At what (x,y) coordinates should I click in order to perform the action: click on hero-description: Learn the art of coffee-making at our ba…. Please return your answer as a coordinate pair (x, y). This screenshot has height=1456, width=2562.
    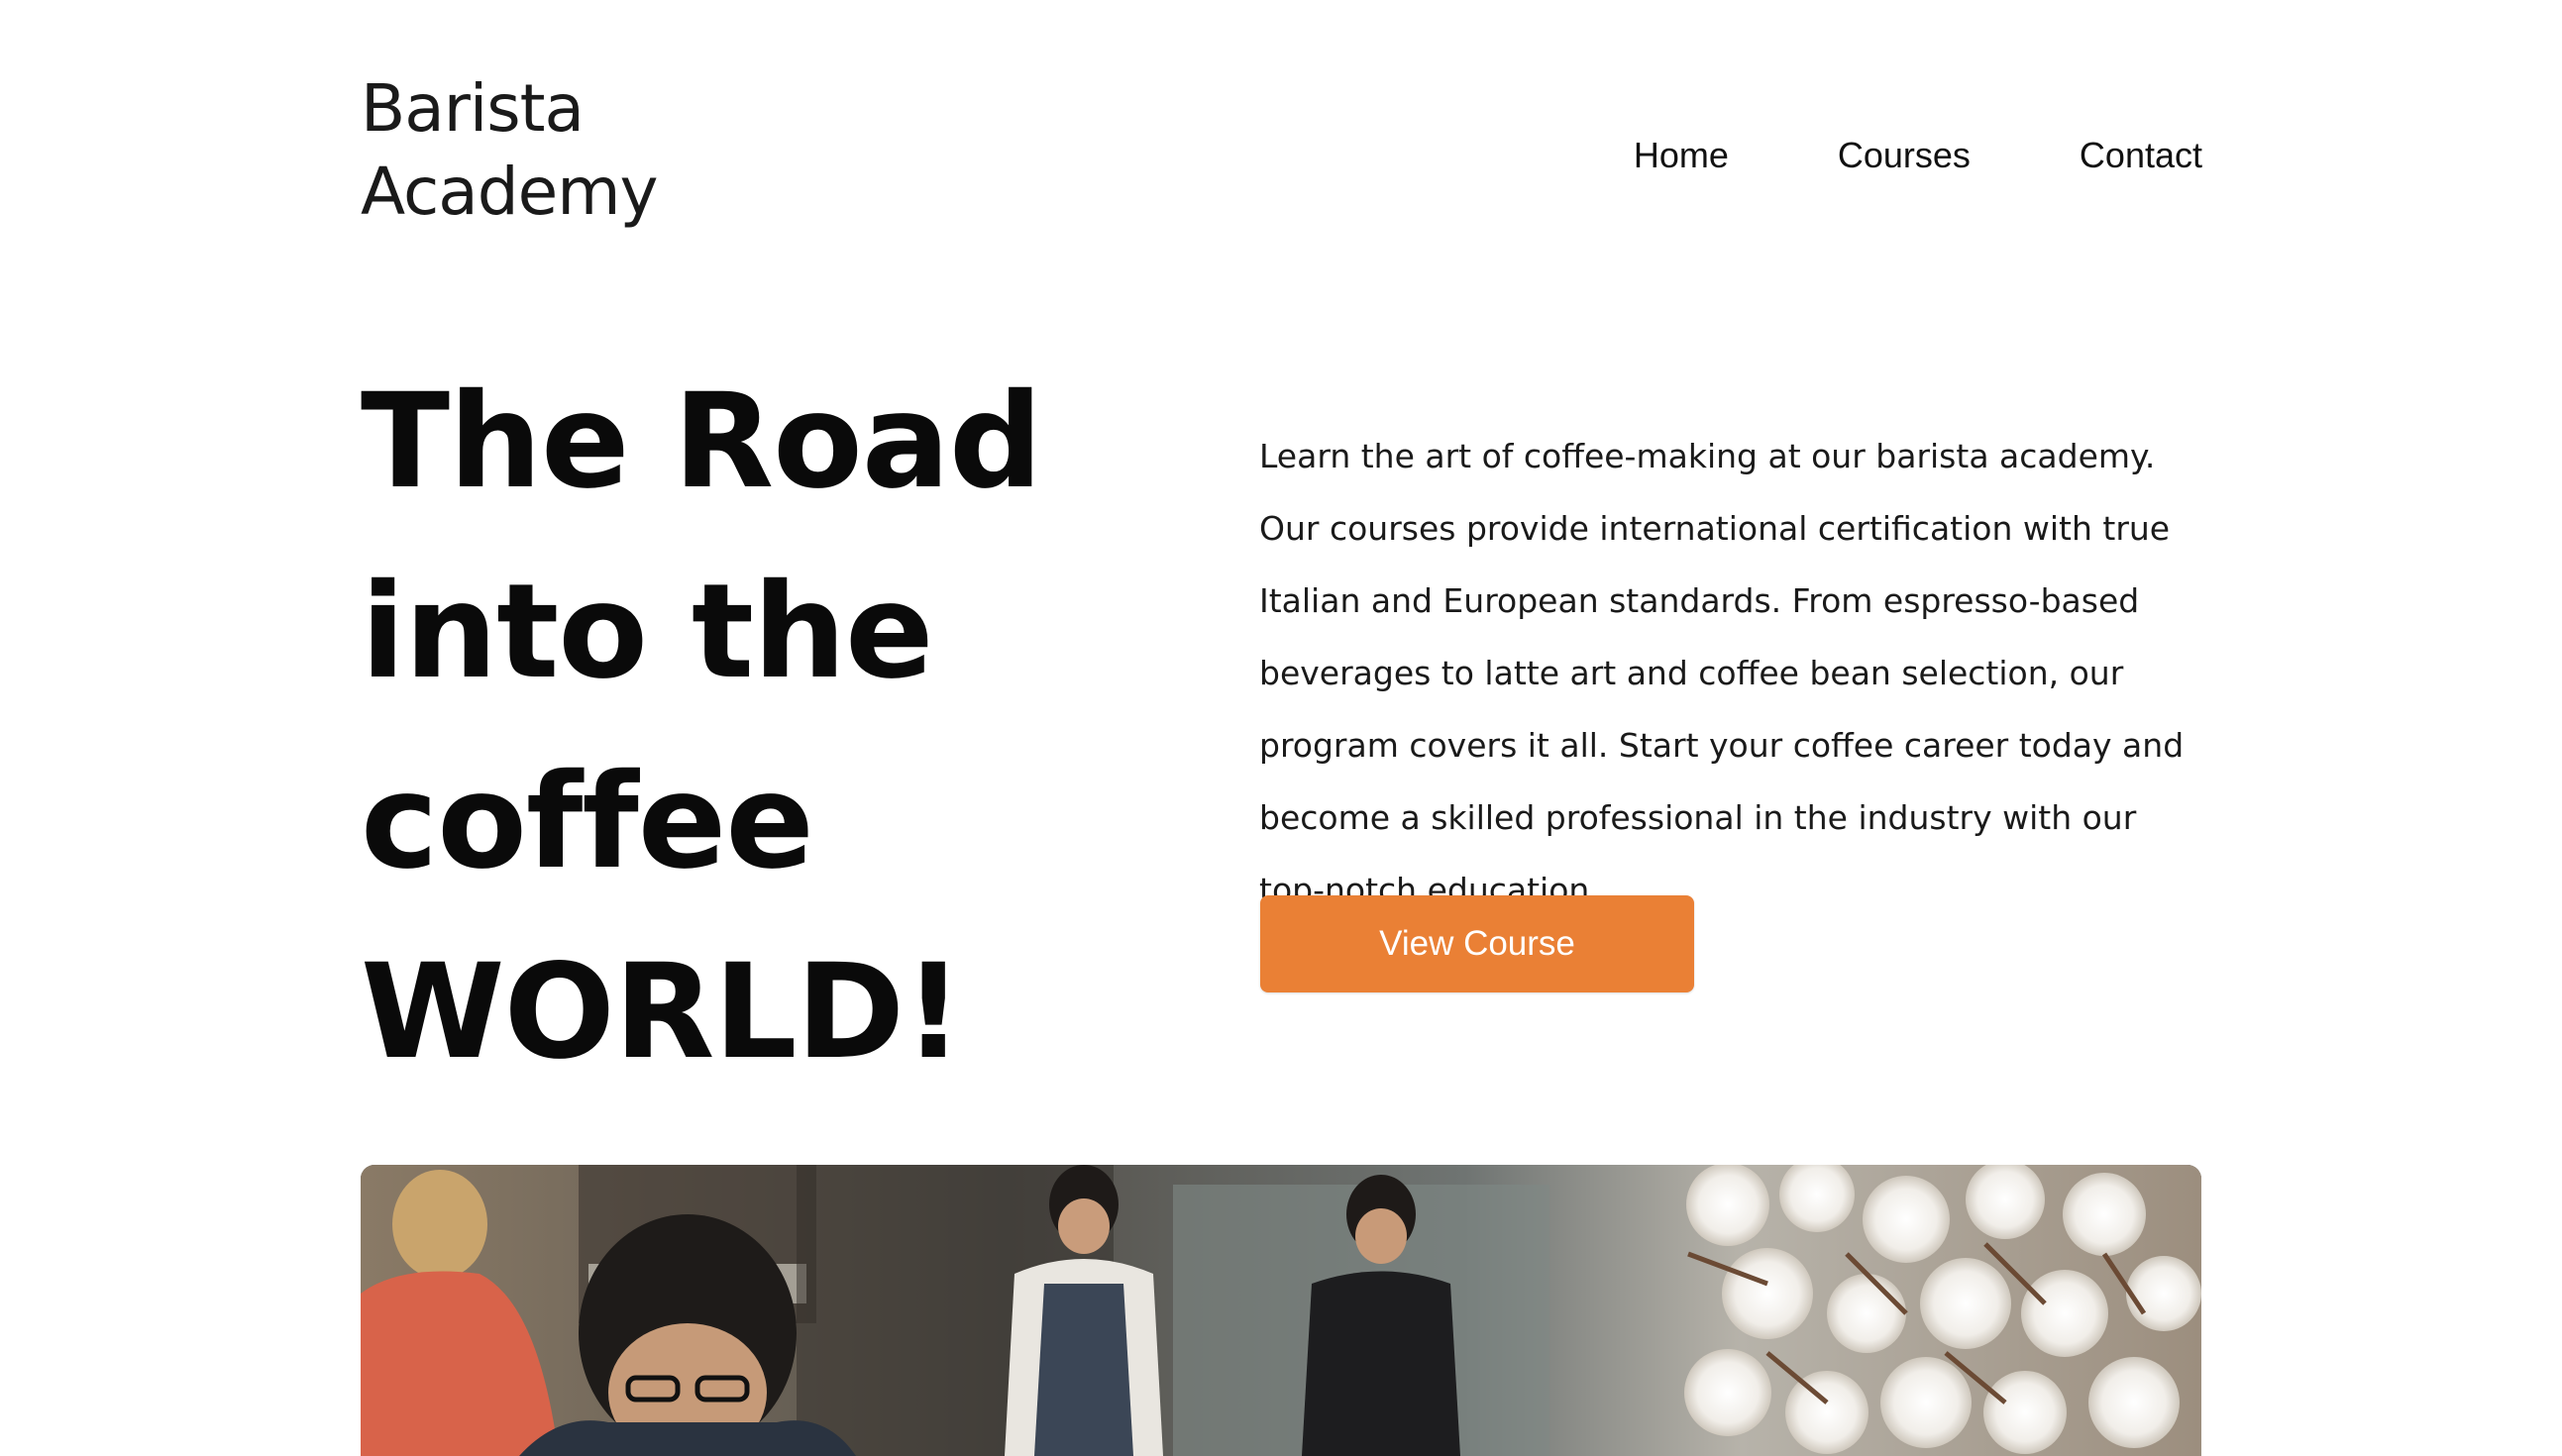
    Looking at the image, I should click on (1722, 673).